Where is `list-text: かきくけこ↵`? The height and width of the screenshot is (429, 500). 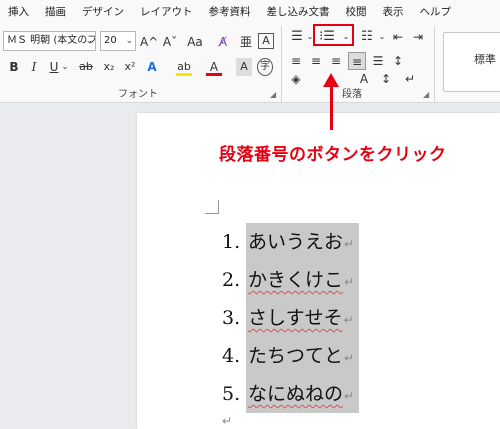 list-text: かきくけこ↵ is located at coordinates (302, 280).